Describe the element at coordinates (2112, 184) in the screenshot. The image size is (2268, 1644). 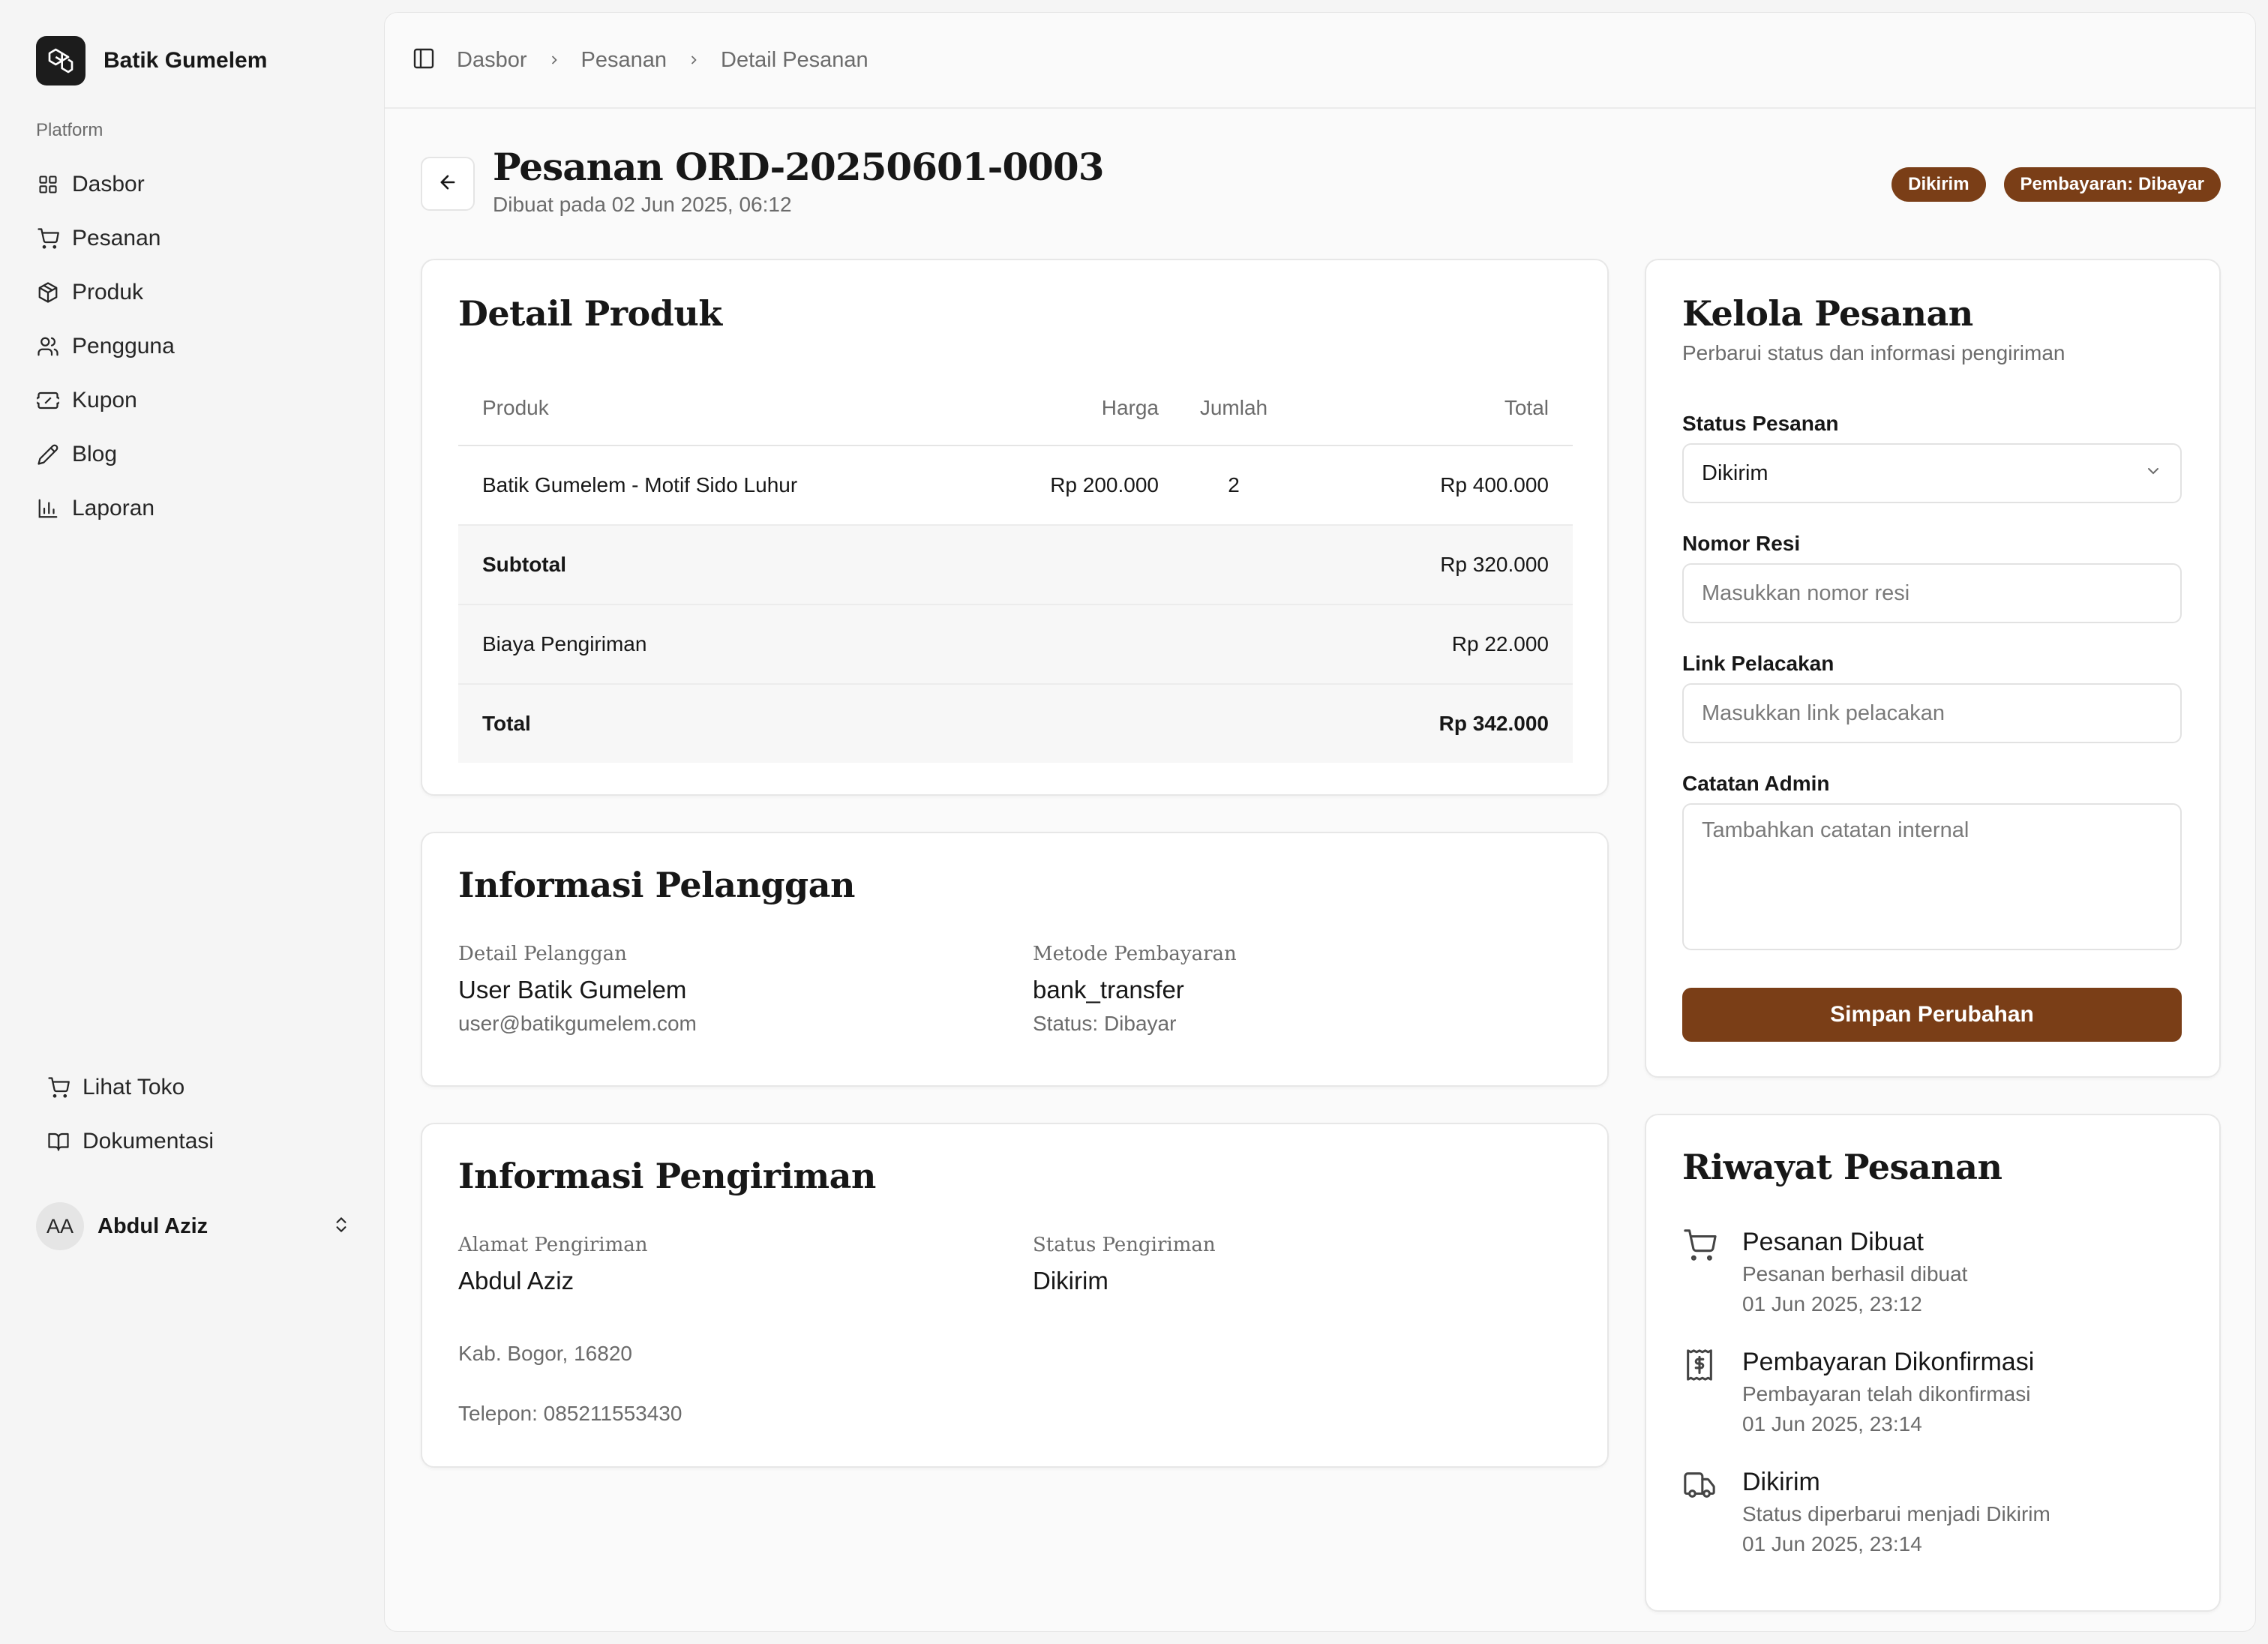
I see `payment-badge: Pembayaran: Dibayar` at that location.